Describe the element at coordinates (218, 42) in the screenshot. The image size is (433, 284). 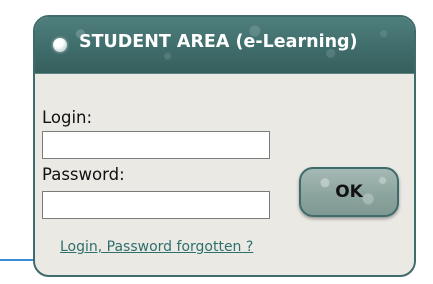
I see `panel-title: STUDENT AREA (e-Learning)` at that location.